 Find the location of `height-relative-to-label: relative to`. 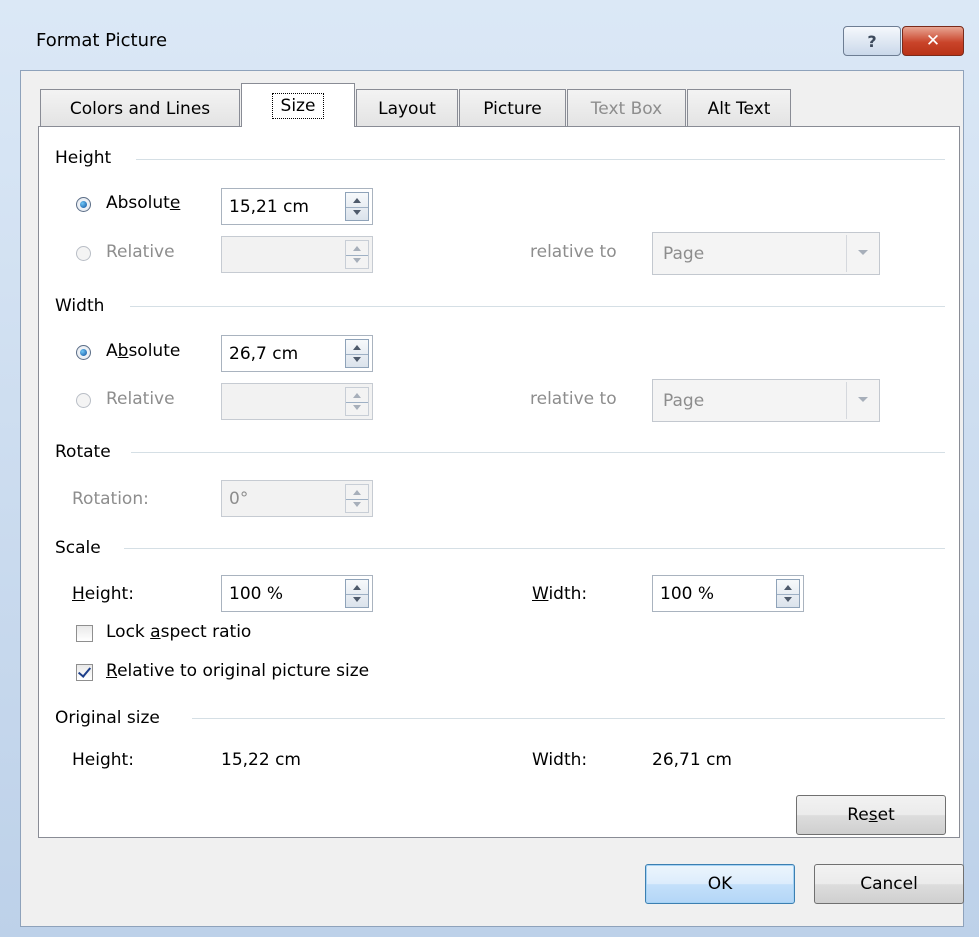

height-relative-to-label: relative to is located at coordinates (573, 252).